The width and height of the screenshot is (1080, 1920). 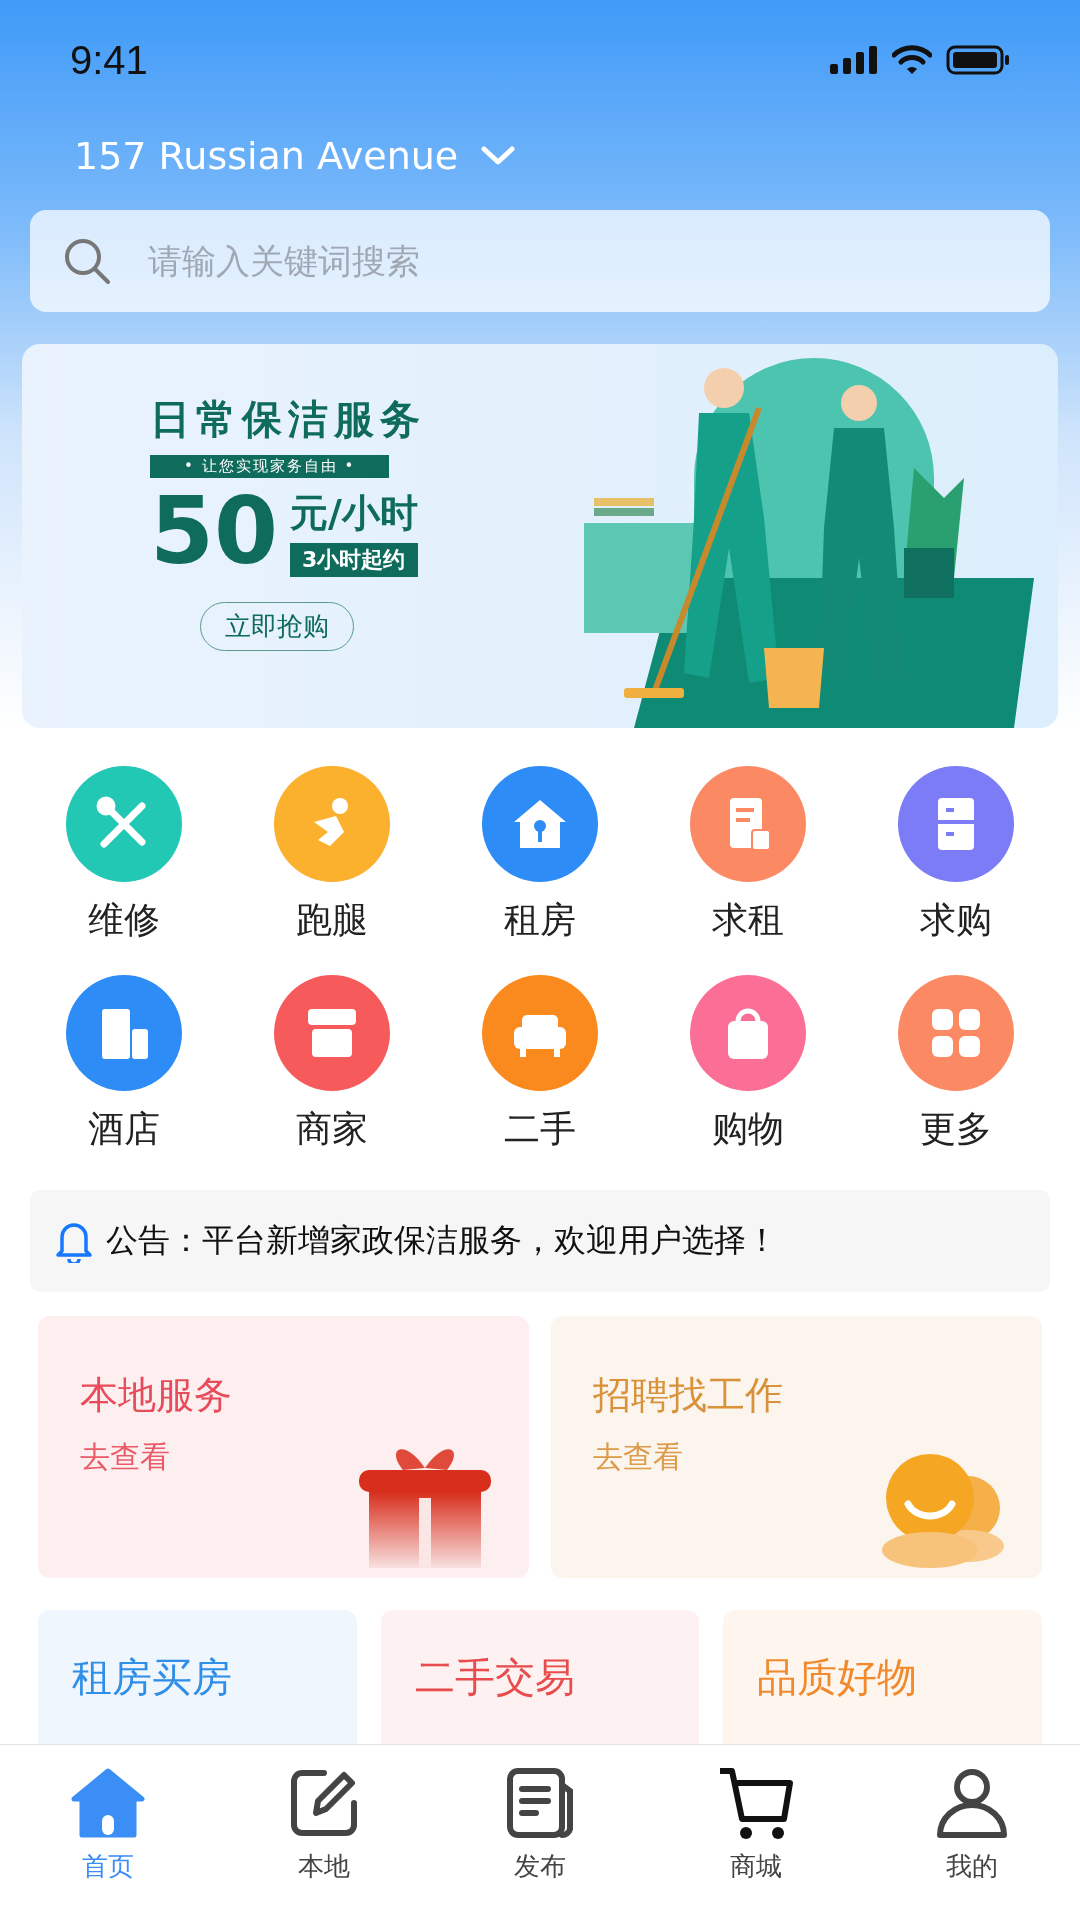 I want to click on search-field: 请输入关键词搜索, so click(x=540, y=261).